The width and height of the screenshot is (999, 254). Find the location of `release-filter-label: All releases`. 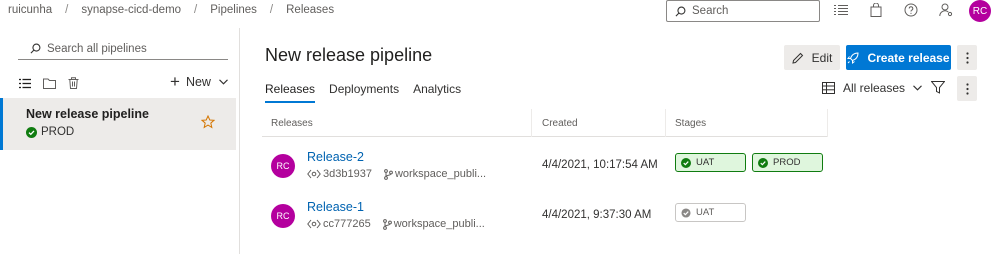

release-filter-label: All releases is located at coordinates (874, 88).